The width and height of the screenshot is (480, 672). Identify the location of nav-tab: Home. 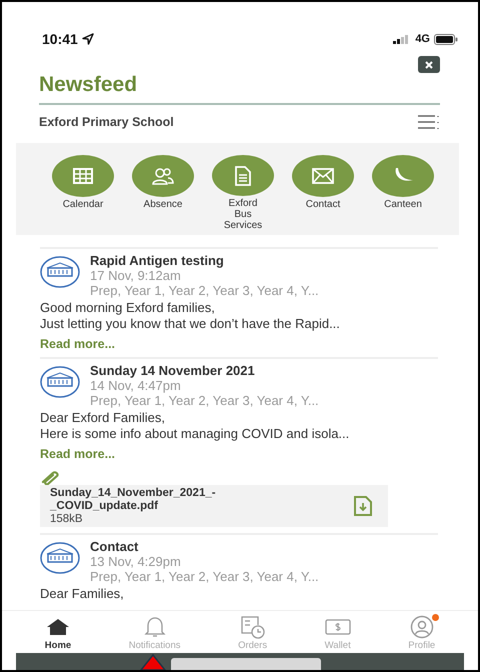
(58, 632).